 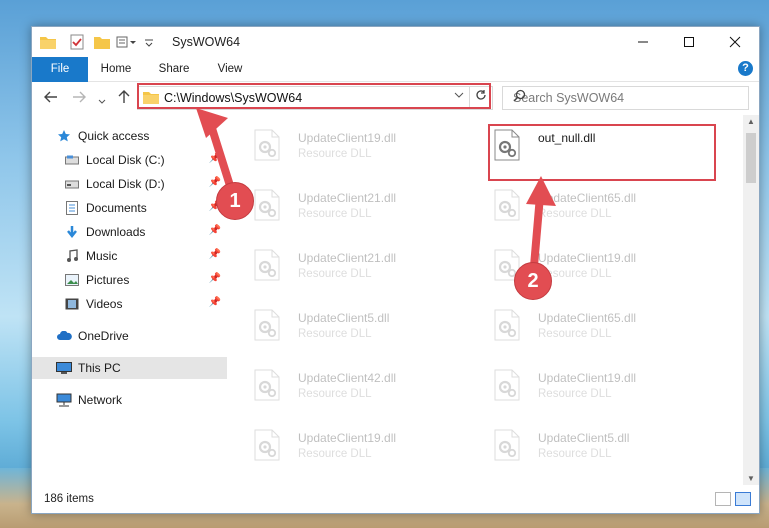 I want to click on window-title: SysWOW64, so click(x=206, y=42).